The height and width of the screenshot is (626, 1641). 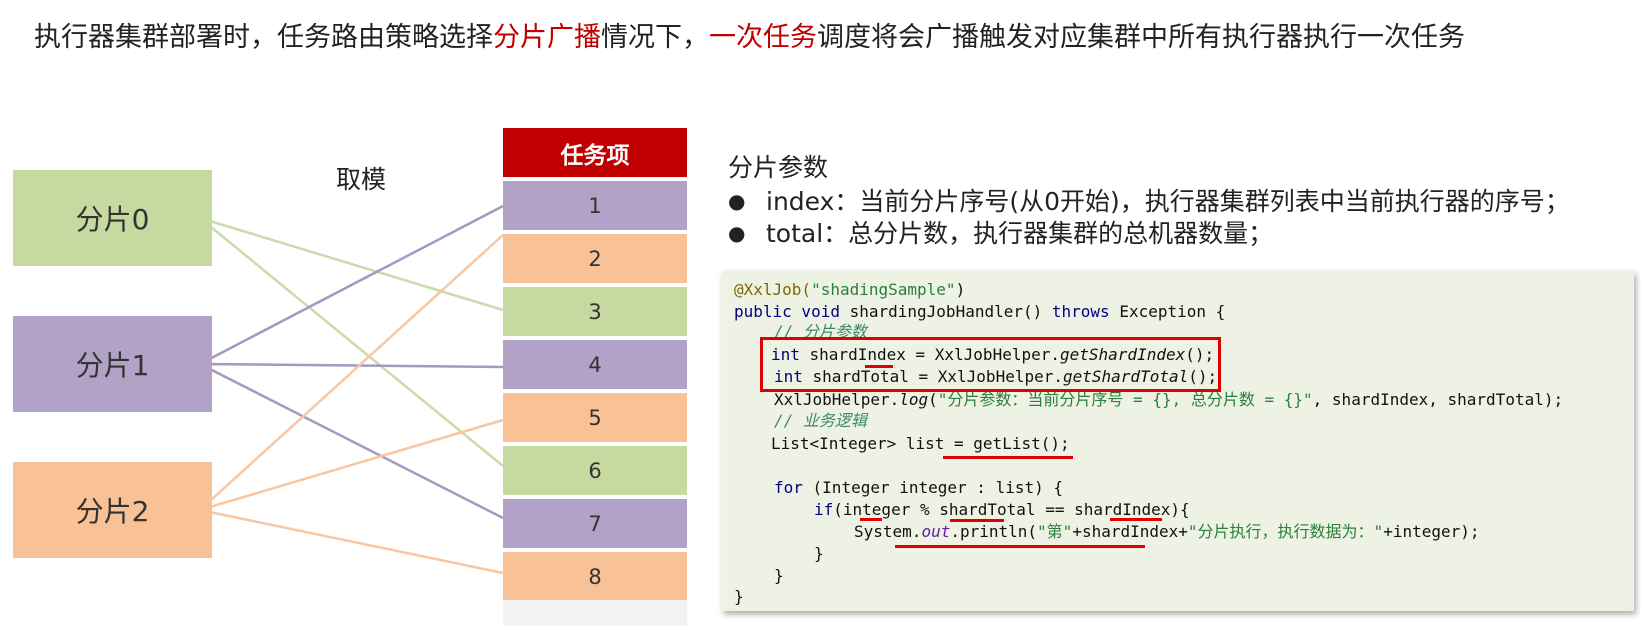 What do you see at coordinates (352, 265) in the screenshot?
I see `line-task3-shard0` at bounding box center [352, 265].